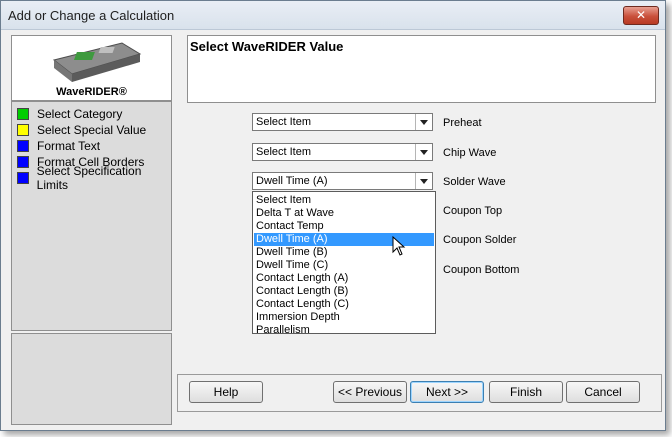 This screenshot has height=437, width=672. Describe the element at coordinates (344, 226) in the screenshot. I see `dropdown-option: Contact Temp` at that location.